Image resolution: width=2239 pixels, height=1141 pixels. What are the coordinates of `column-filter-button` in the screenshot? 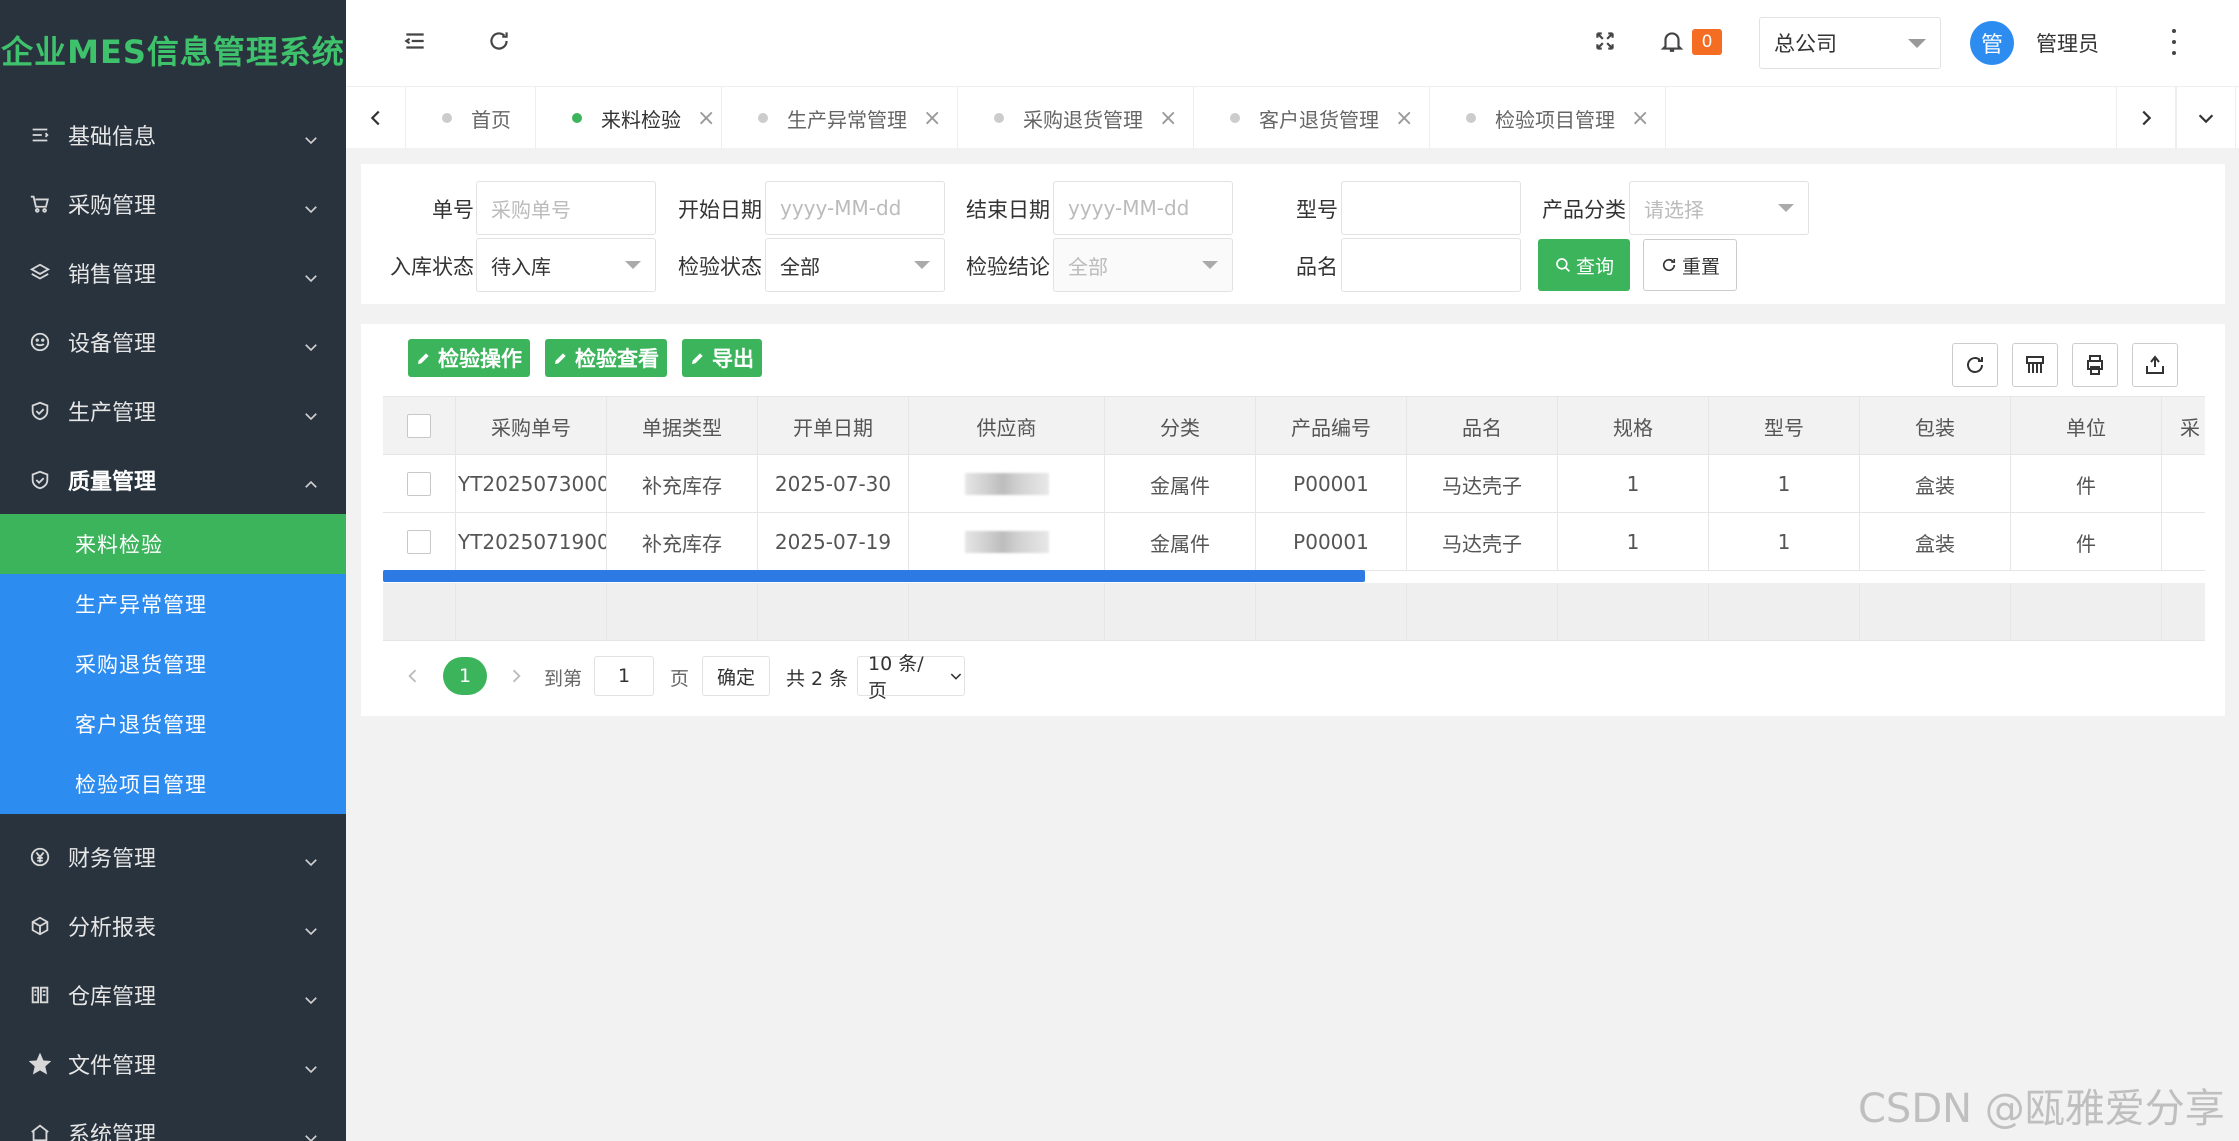 It's located at (2035, 365).